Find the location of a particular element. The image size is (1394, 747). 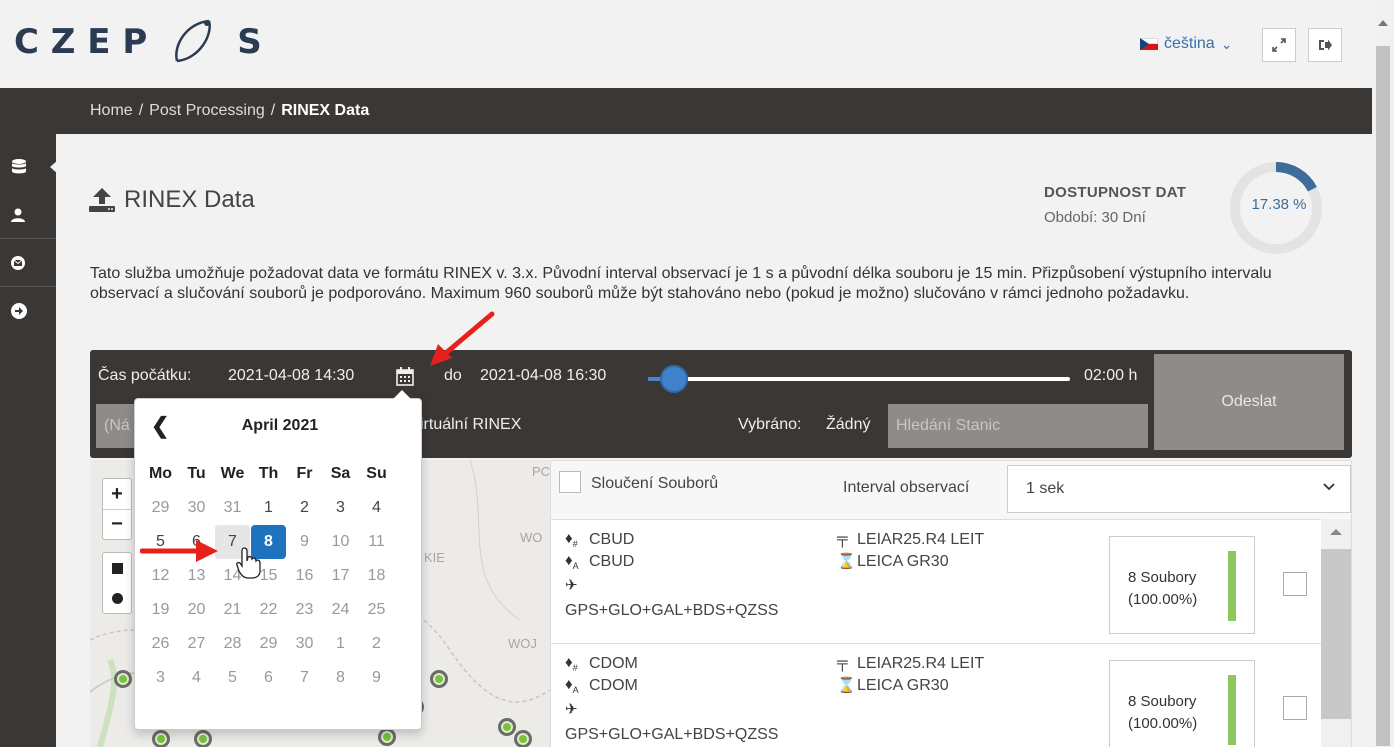

logo-right-text: S is located at coordinates (249, 42).